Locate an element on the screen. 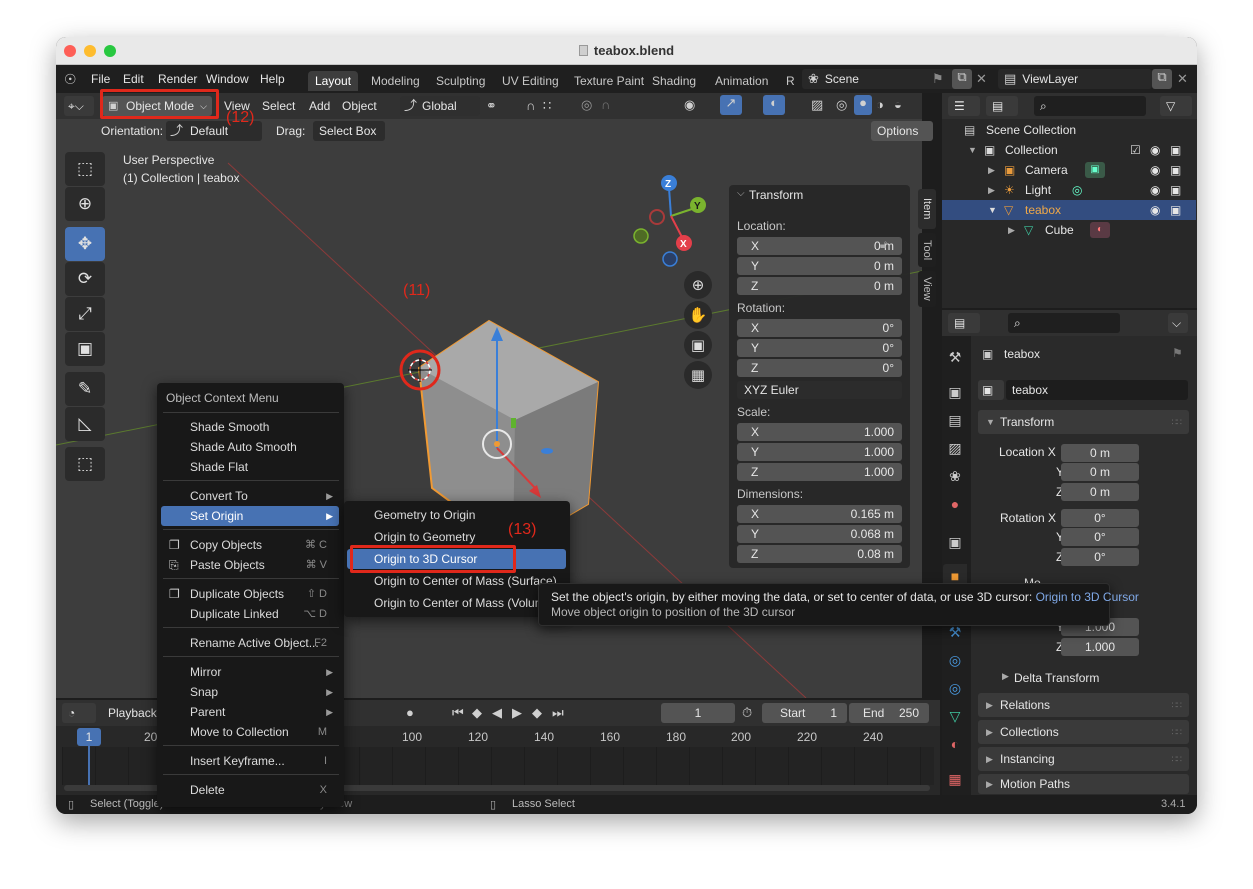 The image size is (1253, 889). rotation-y-field: Y 0° is located at coordinates (819, 348).